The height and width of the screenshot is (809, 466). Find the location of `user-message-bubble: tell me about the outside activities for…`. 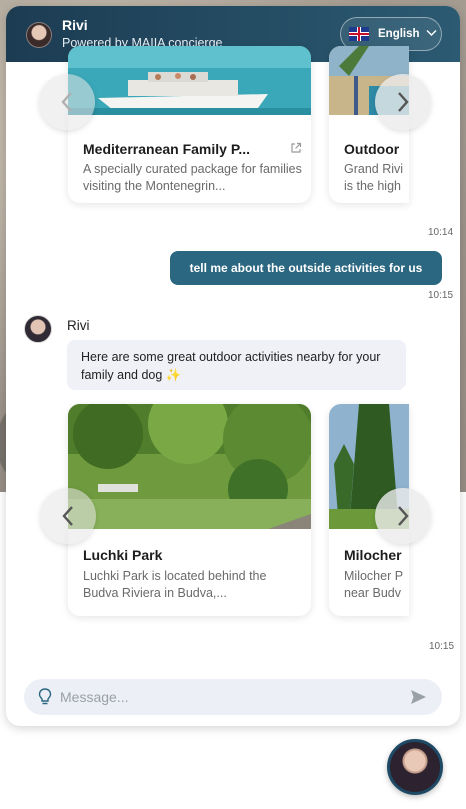

user-message-bubble: tell me about the outside activities for… is located at coordinates (306, 268).